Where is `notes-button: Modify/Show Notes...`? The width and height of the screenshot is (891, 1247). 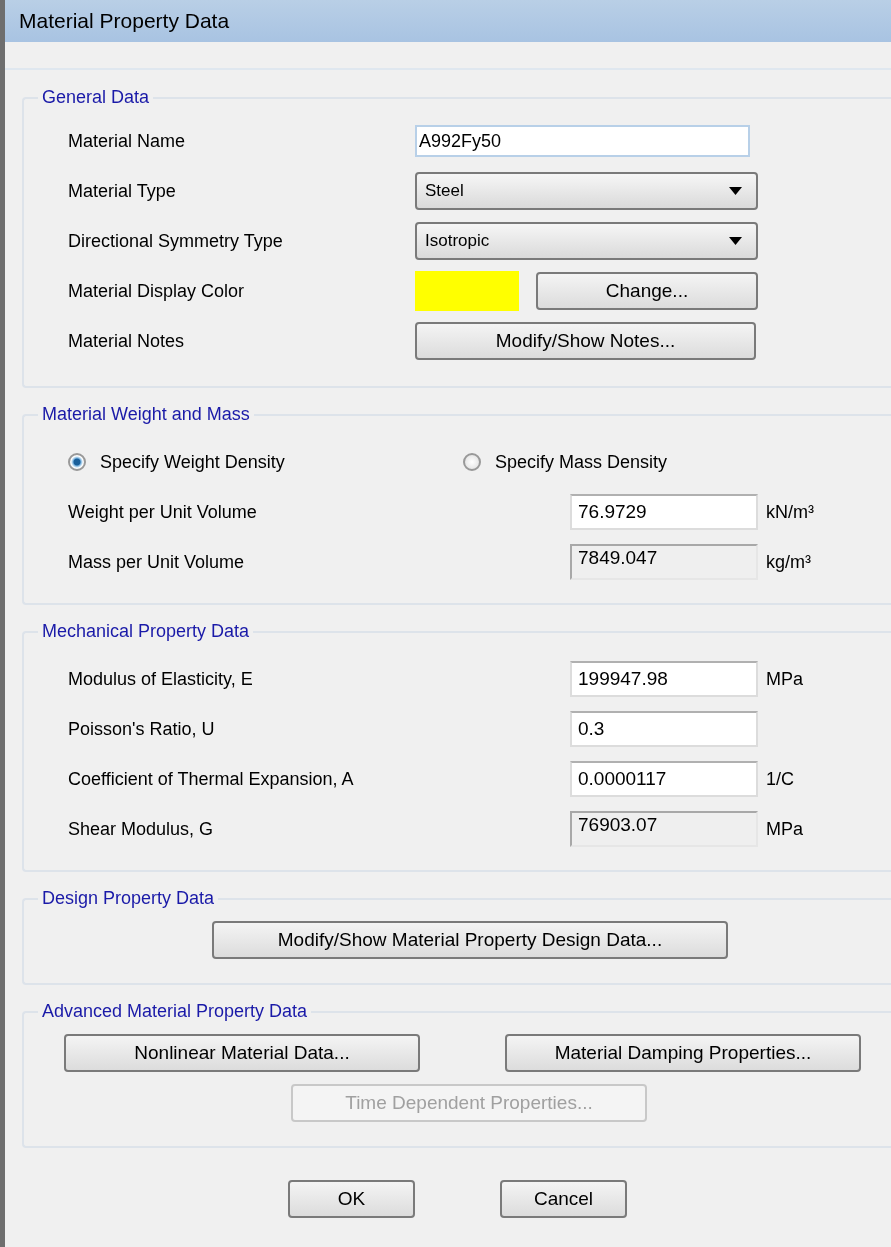 notes-button: Modify/Show Notes... is located at coordinates (585, 341).